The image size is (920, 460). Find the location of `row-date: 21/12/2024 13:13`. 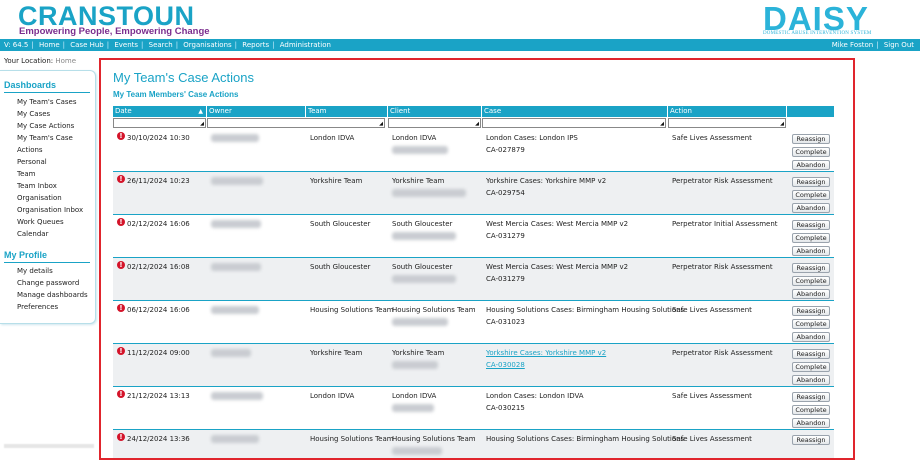

row-date: 21/12/2024 13:13 is located at coordinates (158, 396).